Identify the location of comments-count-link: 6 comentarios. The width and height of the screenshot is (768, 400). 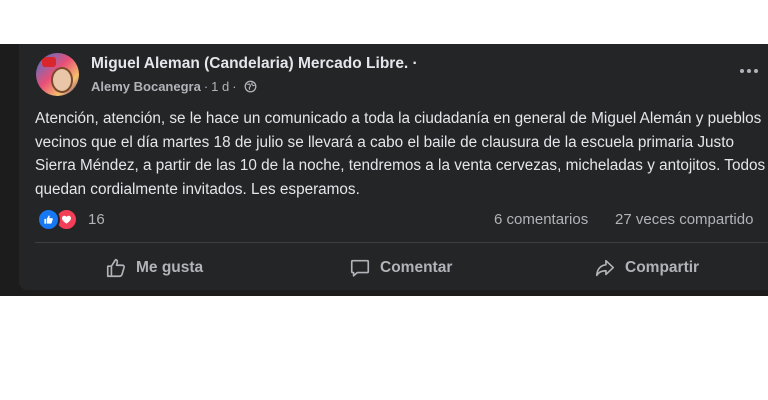
(541, 219).